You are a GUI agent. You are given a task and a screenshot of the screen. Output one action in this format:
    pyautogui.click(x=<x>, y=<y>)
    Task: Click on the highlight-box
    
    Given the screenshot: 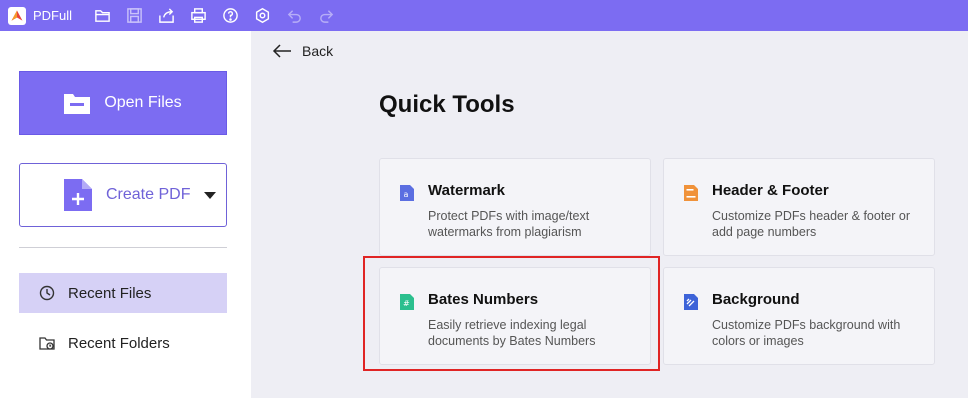 What is the action you would take?
    pyautogui.click(x=511, y=313)
    